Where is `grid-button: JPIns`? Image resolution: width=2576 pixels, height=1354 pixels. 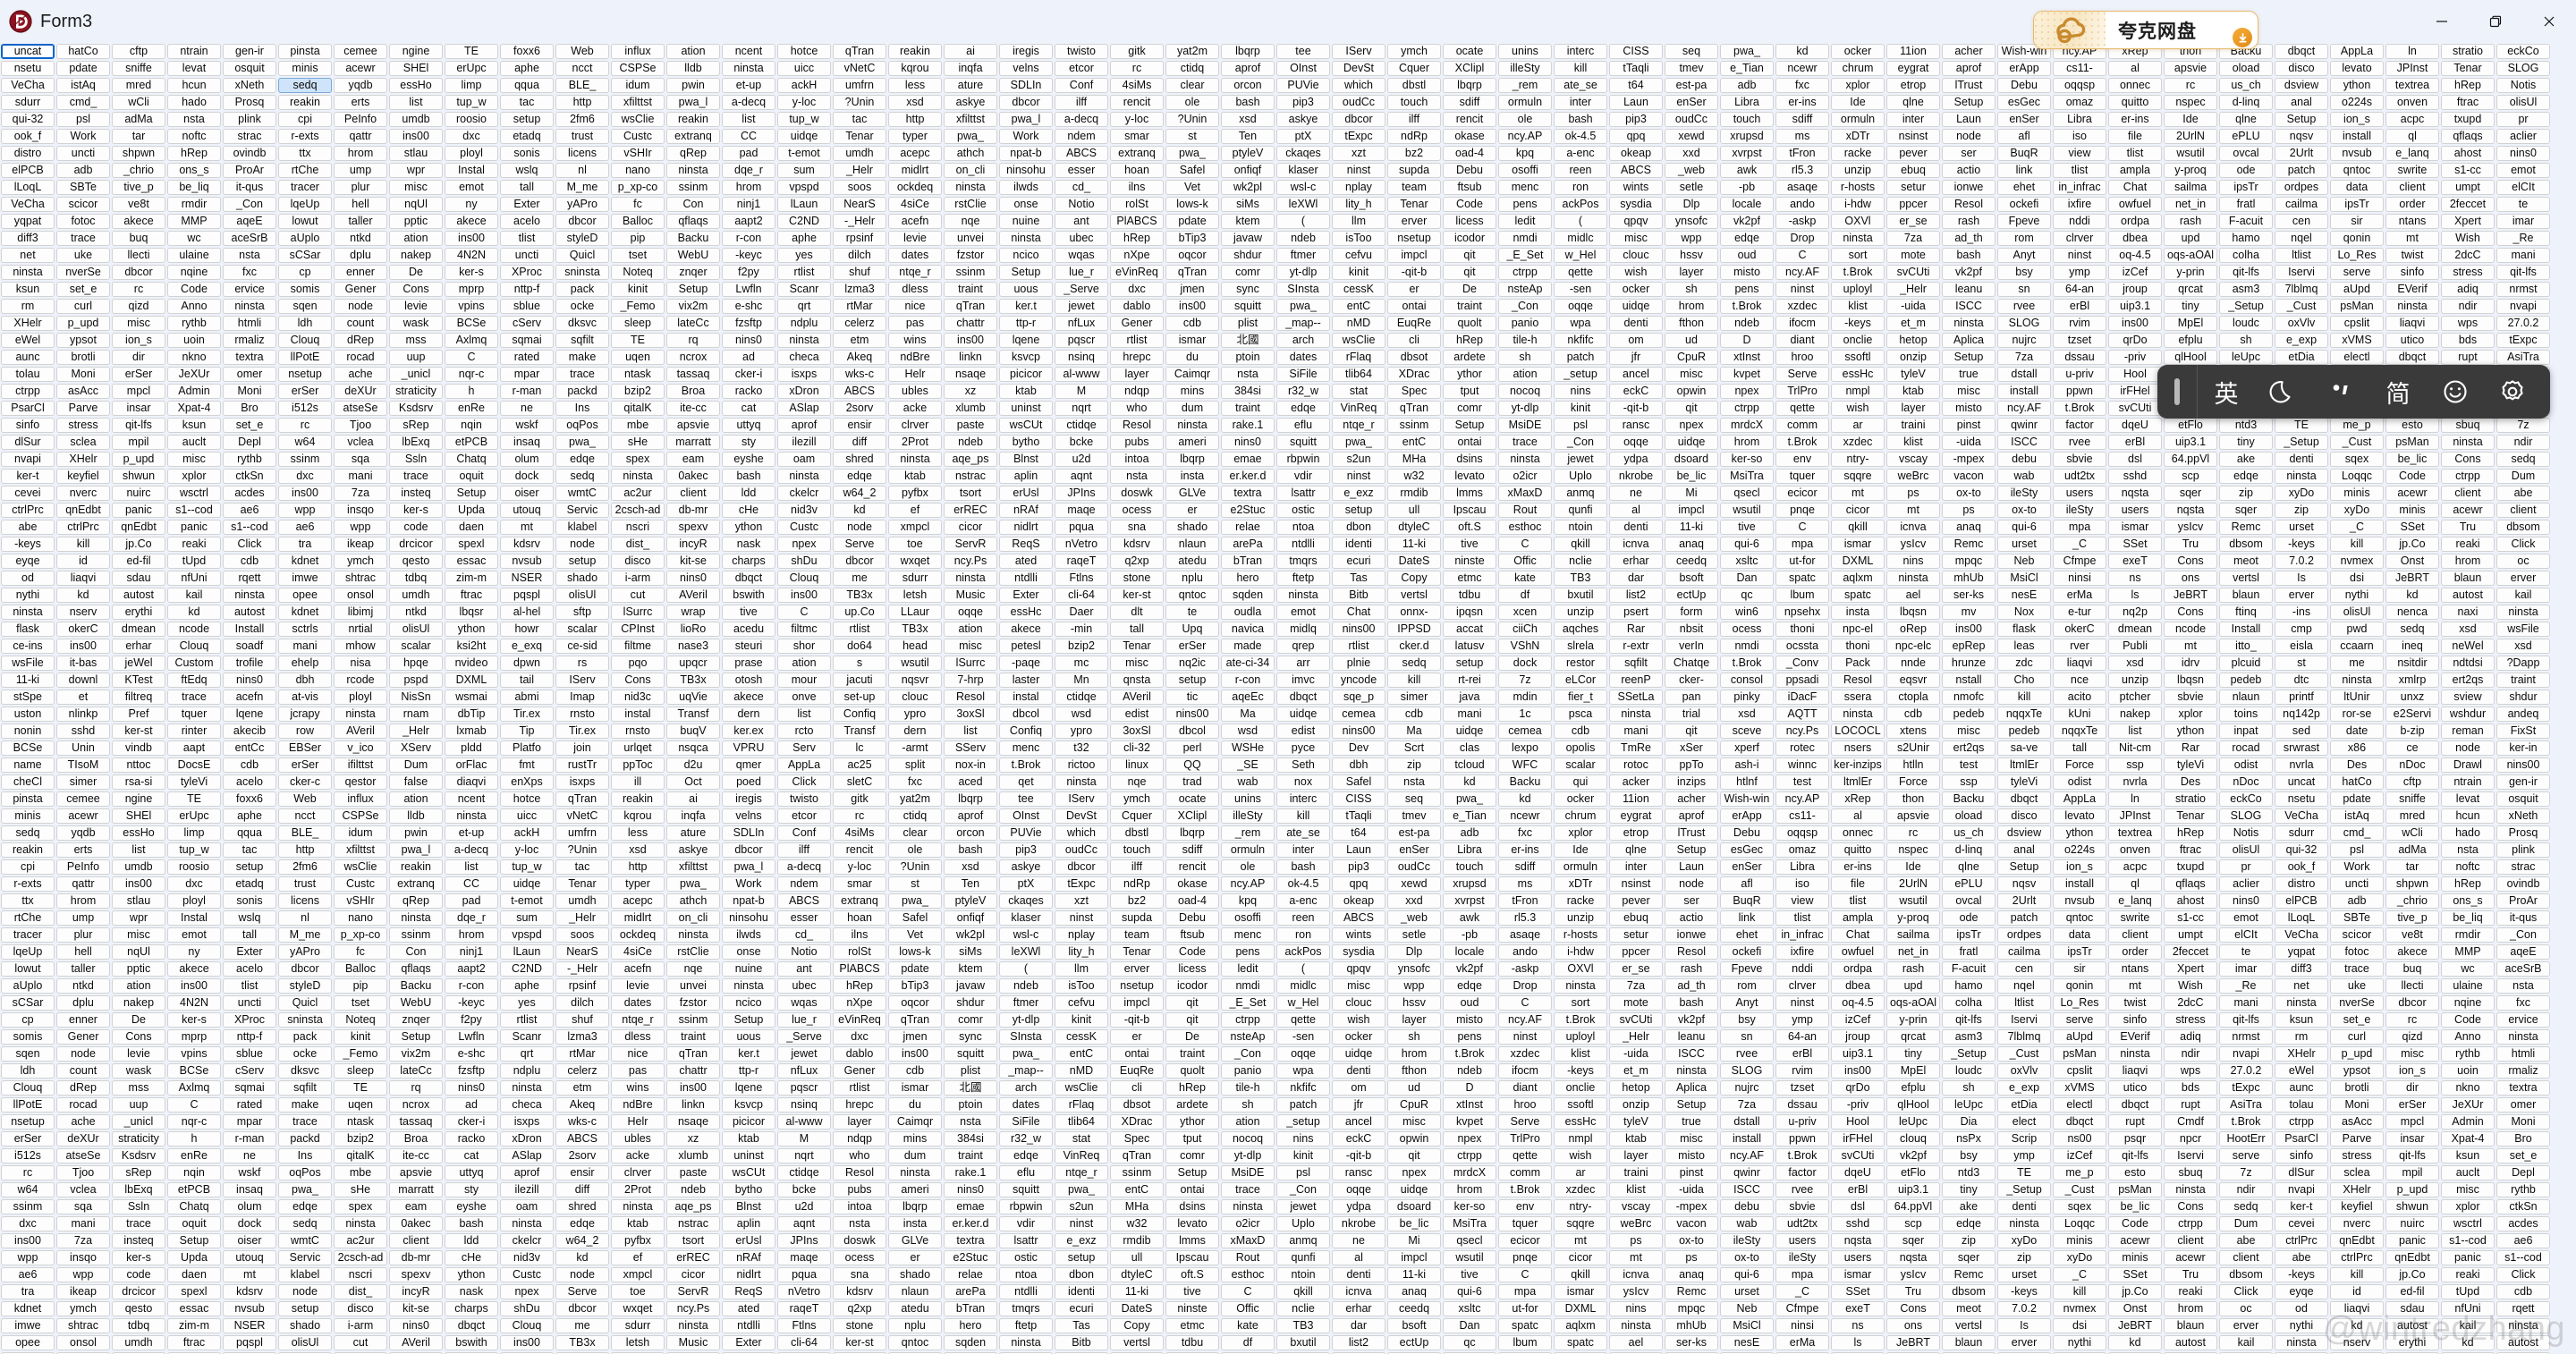
grid-button: JPIns is located at coordinates (1081, 494).